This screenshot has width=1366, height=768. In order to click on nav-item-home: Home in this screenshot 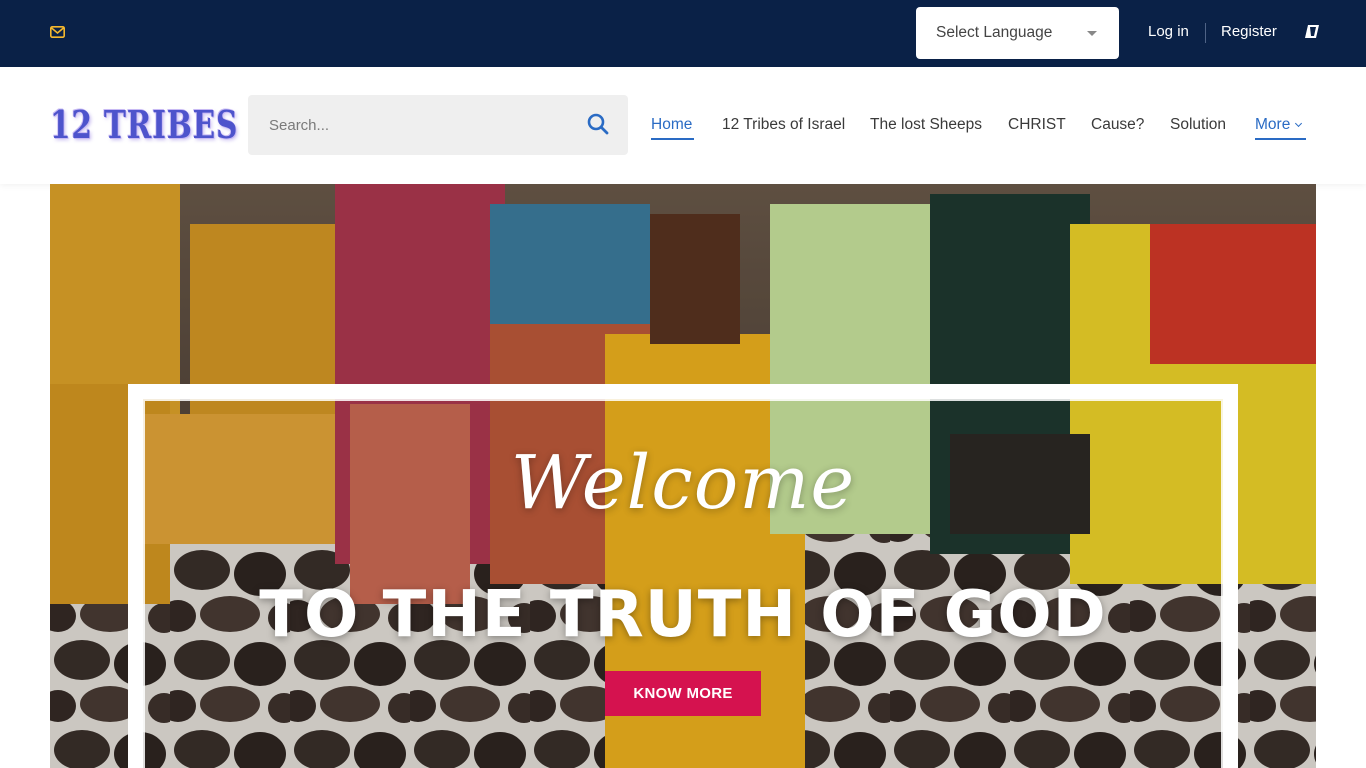, I will do `click(671, 125)`.